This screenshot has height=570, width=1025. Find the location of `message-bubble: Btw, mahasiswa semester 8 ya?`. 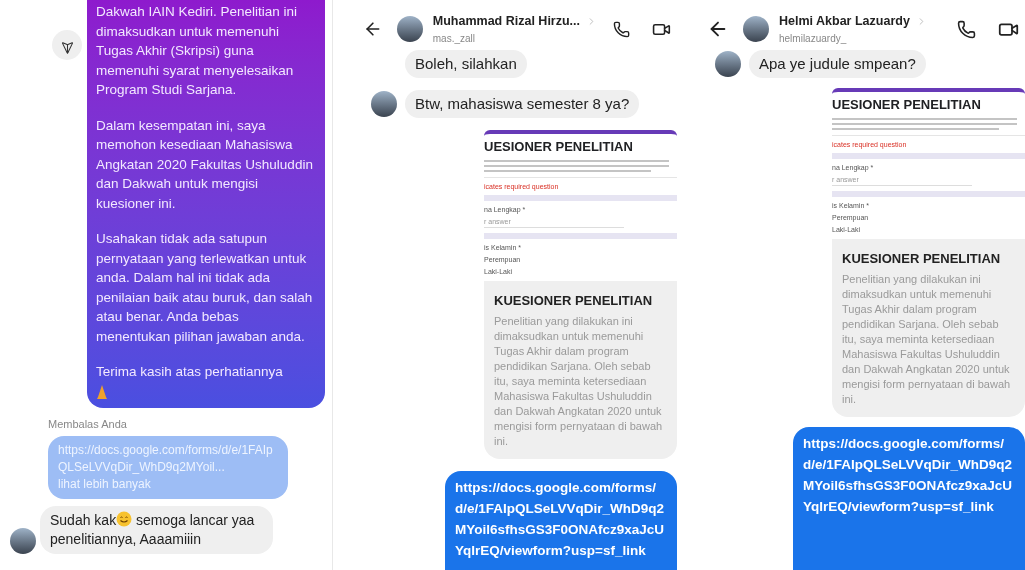

message-bubble: Btw, mahasiswa semester 8 ya? is located at coordinates (522, 104).